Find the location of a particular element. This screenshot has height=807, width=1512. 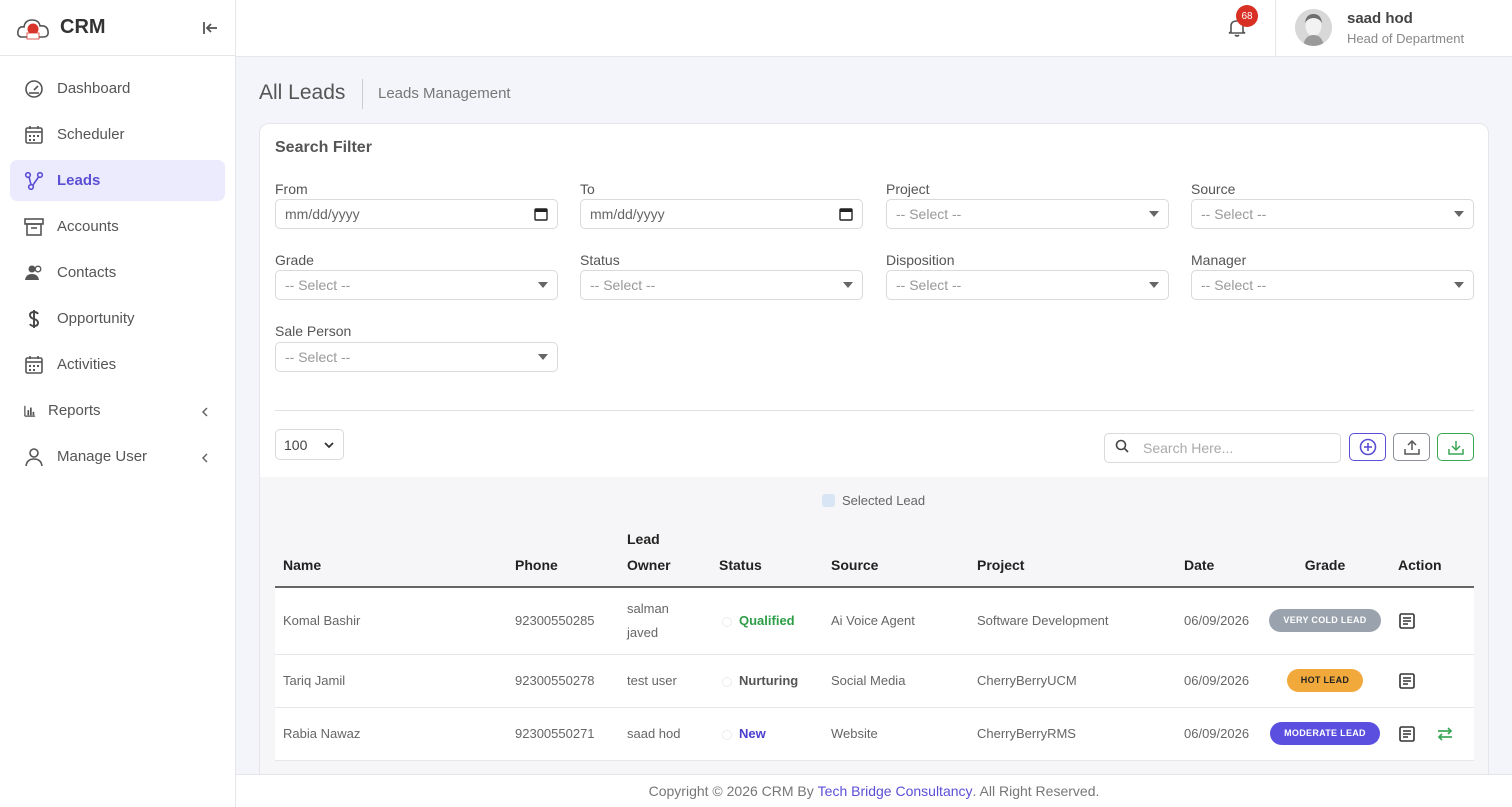

sale-person-label: Sale Person is located at coordinates (313, 331).